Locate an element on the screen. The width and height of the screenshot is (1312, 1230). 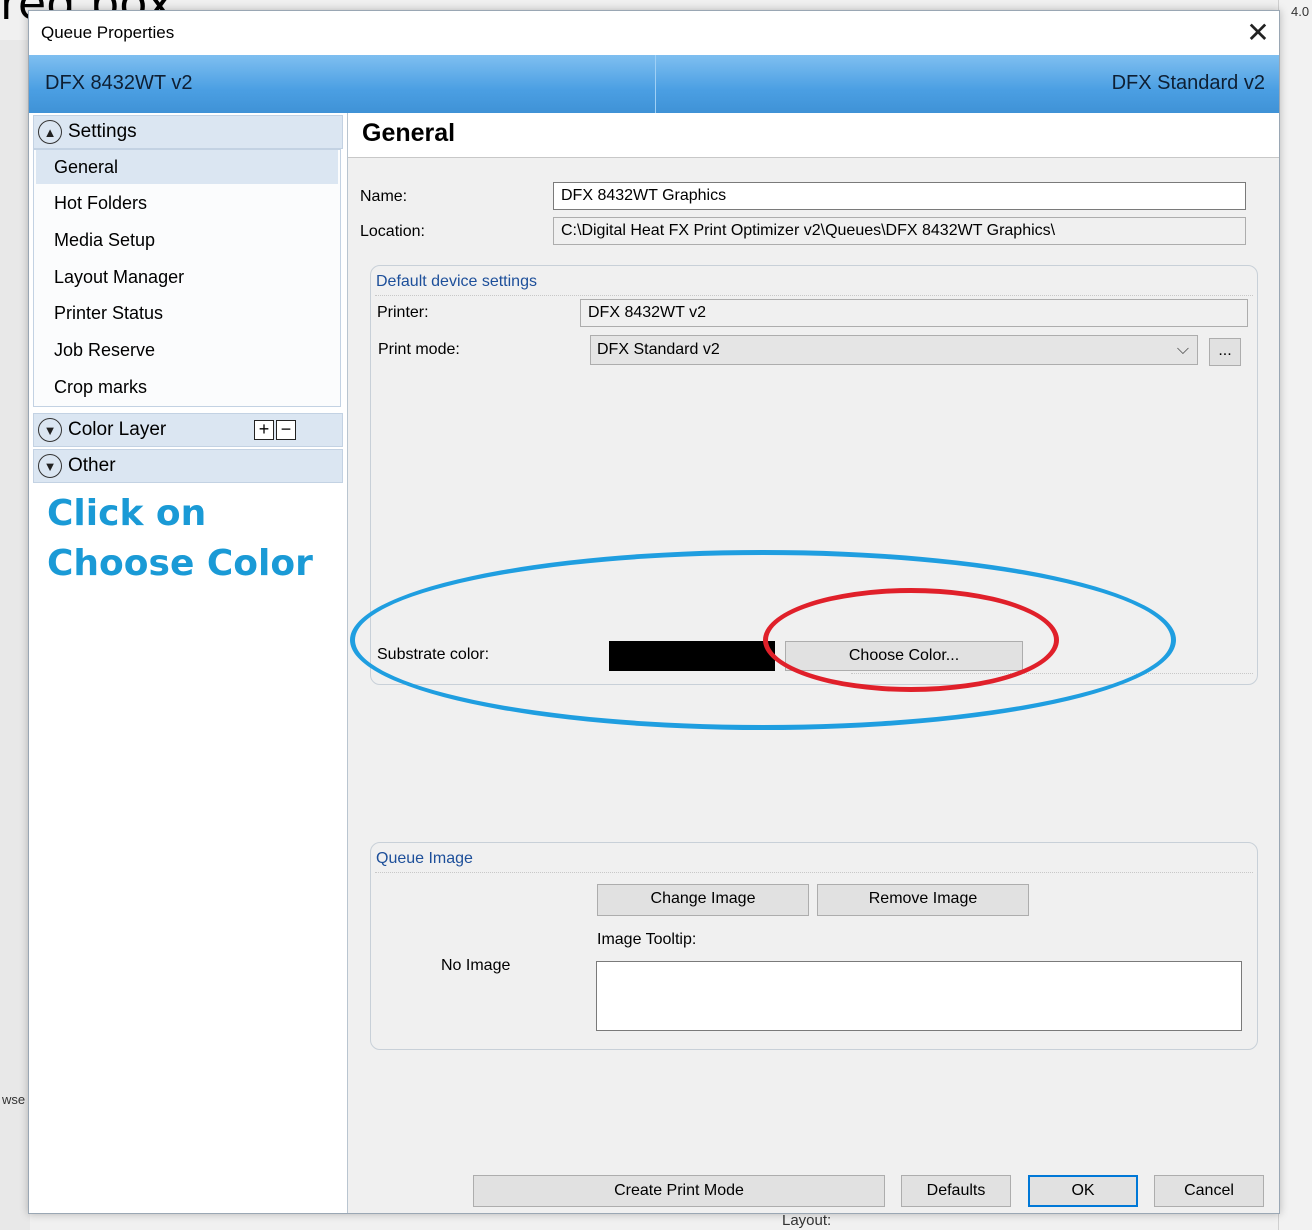
queue-print-mode-name: DFX Standard v2 is located at coordinates (1188, 83).